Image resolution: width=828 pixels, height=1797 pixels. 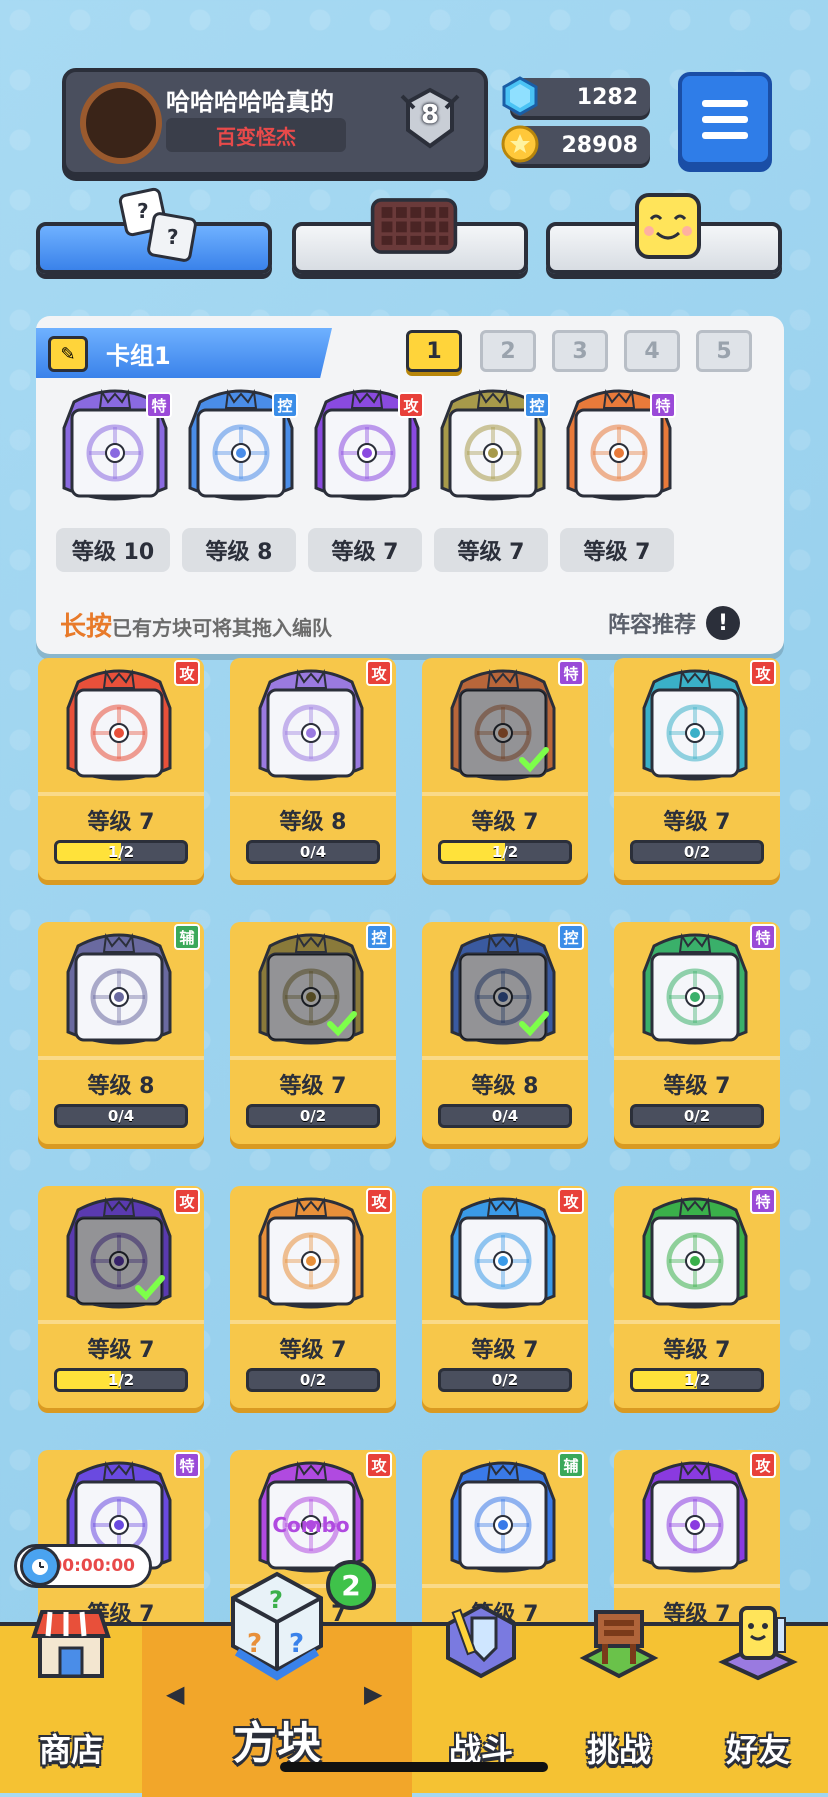 I want to click on block-card: 攻等级 8 0/4, so click(x=313, y=769).